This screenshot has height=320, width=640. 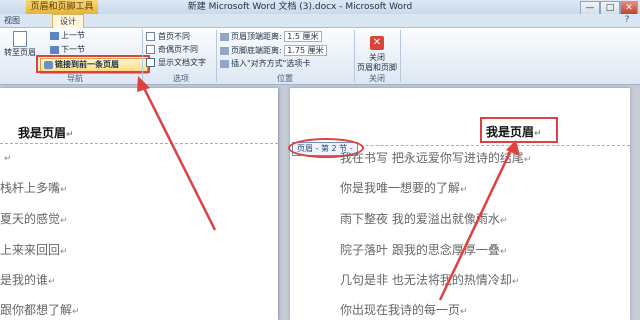 What do you see at coordinates (139, 143) in the screenshot?
I see `left-header-boundary` at bounding box center [139, 143].